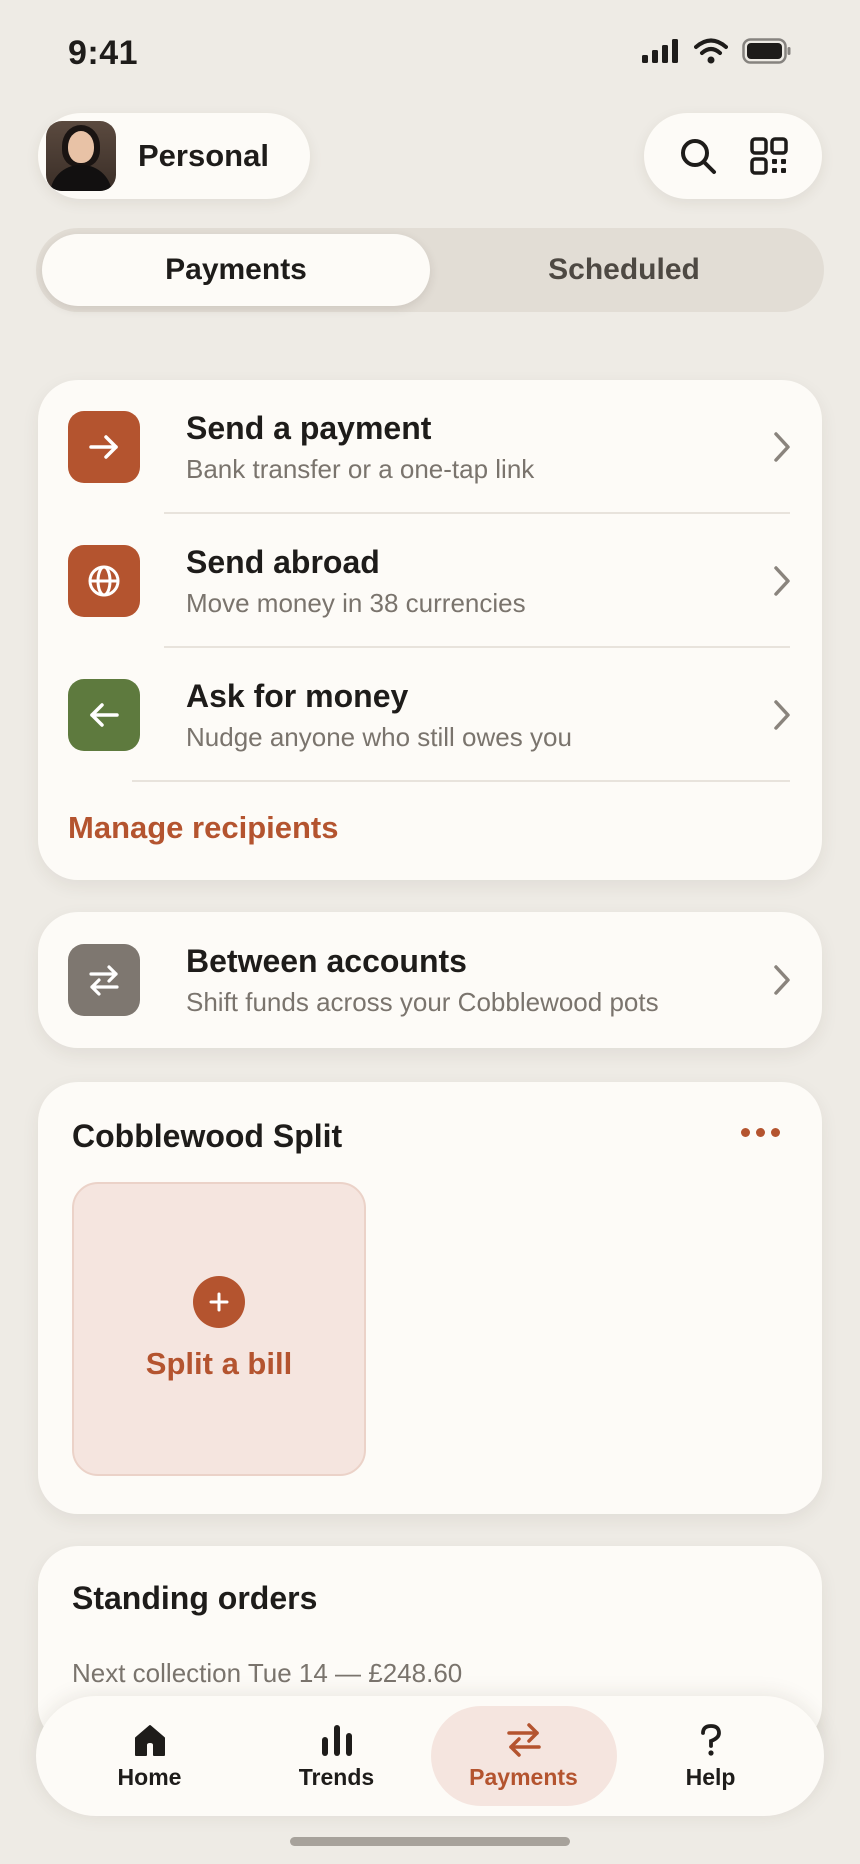  What do you see at coordinates (203, 828) in the screenshot?
I see `manage-recipients-link: Manage recipients` at bounding box center [203, 828].